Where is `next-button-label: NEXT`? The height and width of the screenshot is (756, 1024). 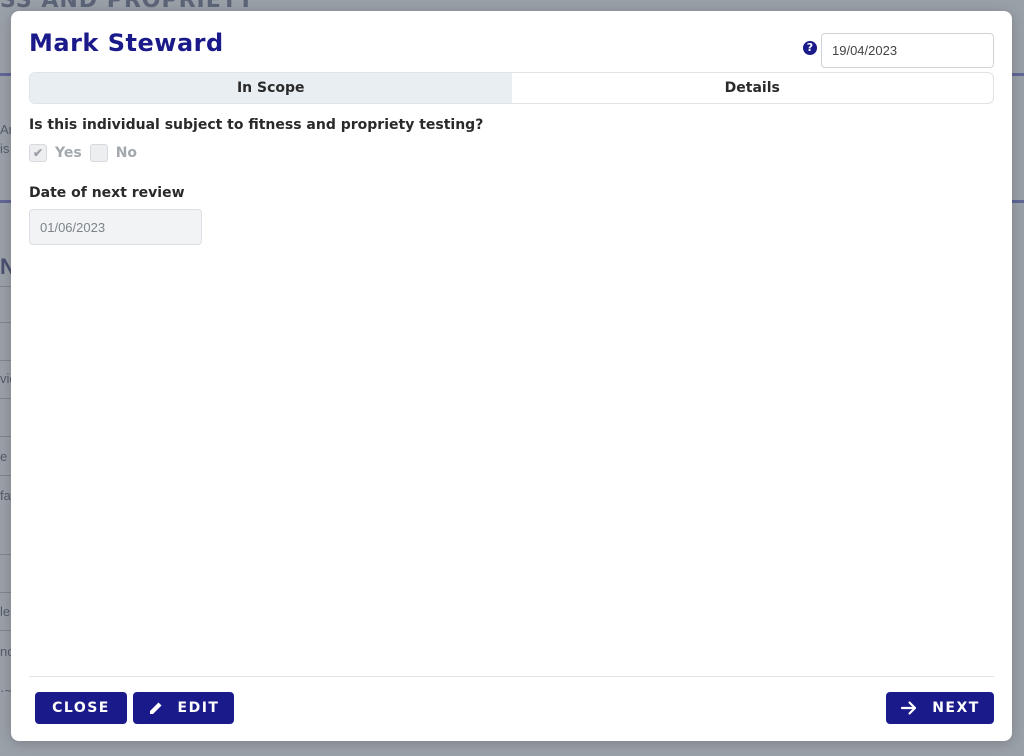 next-button-label: NEXT is located at coordinates (956, 708).